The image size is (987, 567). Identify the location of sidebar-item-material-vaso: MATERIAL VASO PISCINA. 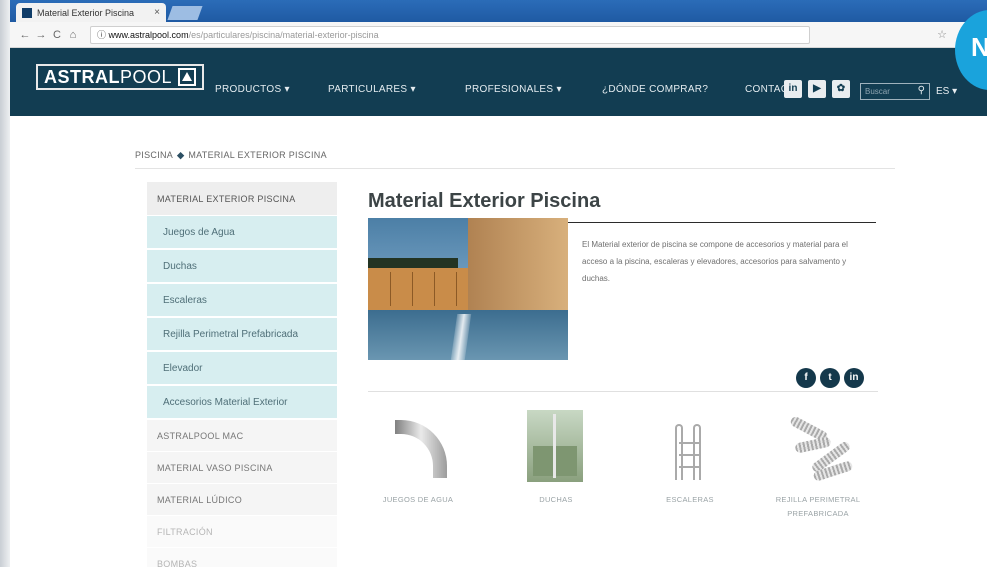
(242, 468).